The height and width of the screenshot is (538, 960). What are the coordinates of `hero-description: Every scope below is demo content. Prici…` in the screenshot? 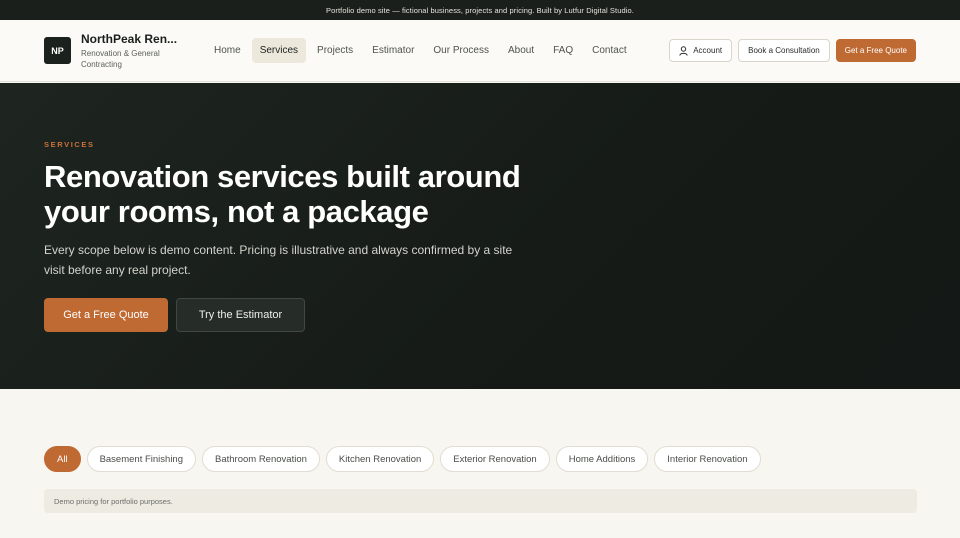 It's located at (278, 260).